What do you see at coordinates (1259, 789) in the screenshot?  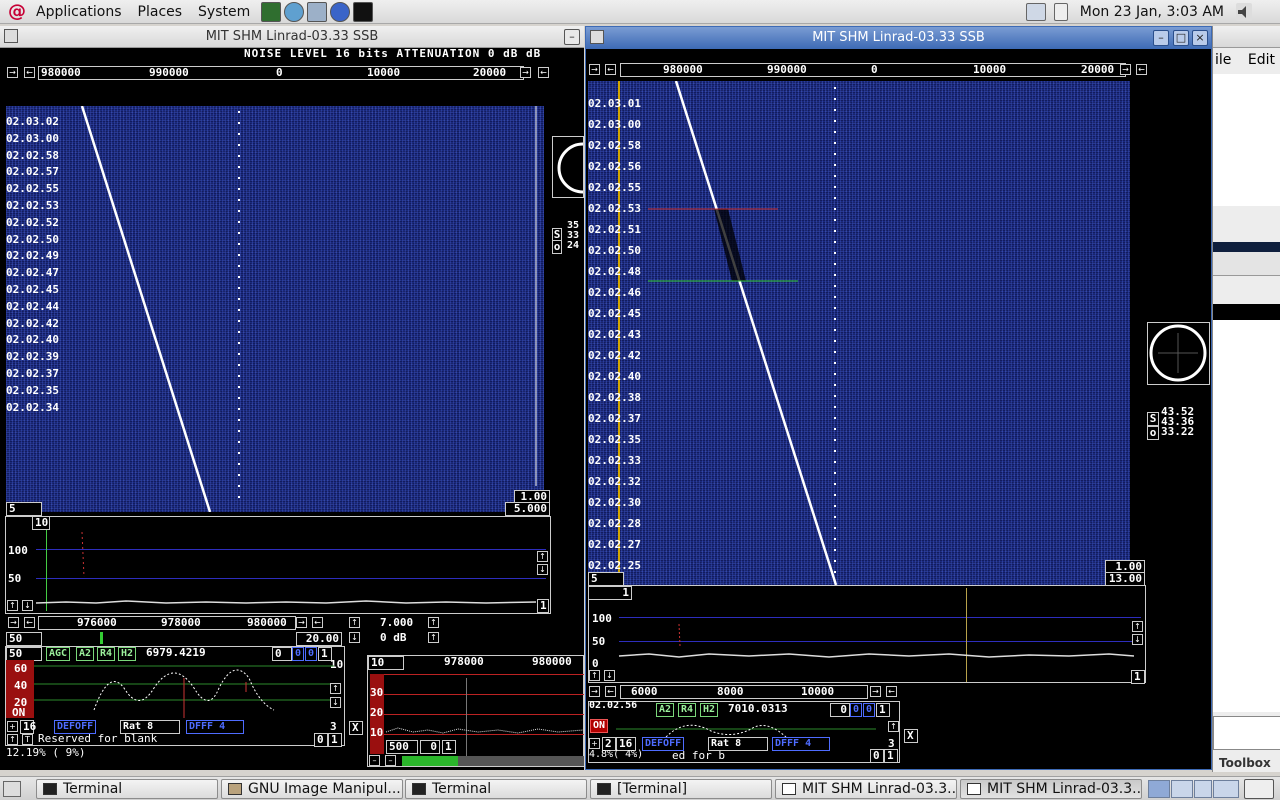 I see `trash-icon` at bounding box center [1259, 789].